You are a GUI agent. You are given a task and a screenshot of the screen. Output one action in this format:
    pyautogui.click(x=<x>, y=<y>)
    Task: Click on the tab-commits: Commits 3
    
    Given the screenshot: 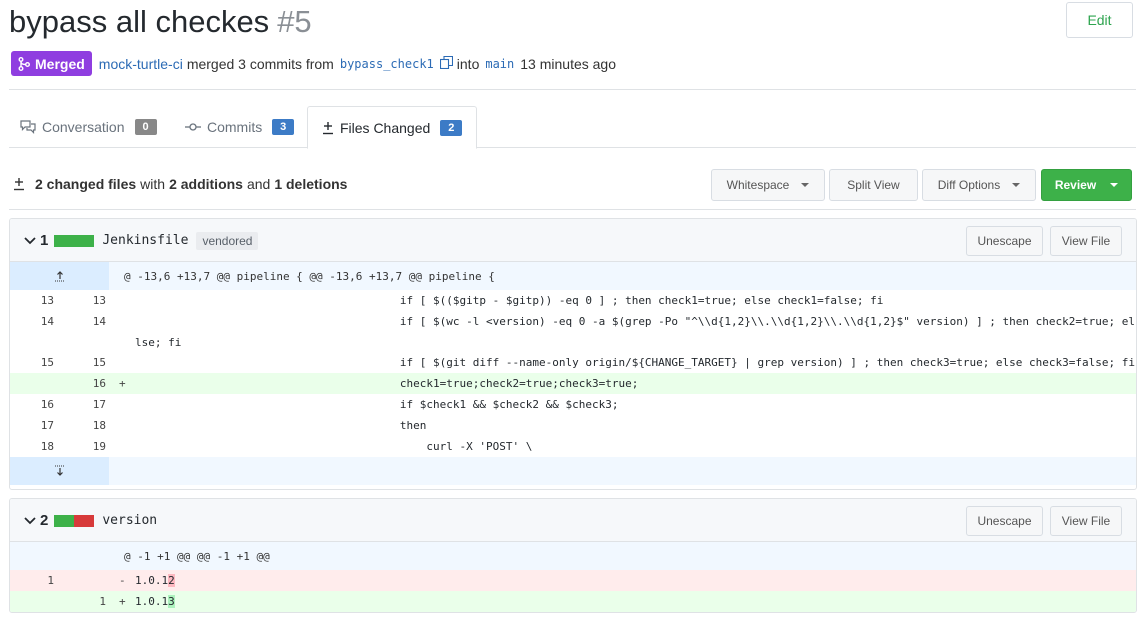 What is the action you would take?
    pyautogui.click(x=240, y=127)
    